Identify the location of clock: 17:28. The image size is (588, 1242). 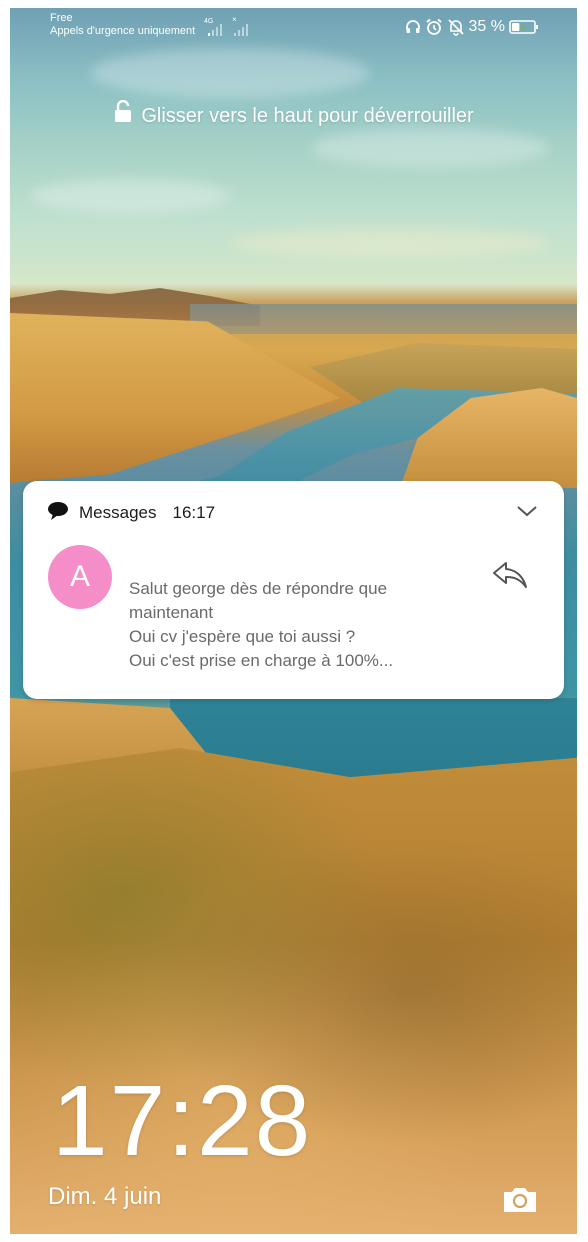
(182, 1121).